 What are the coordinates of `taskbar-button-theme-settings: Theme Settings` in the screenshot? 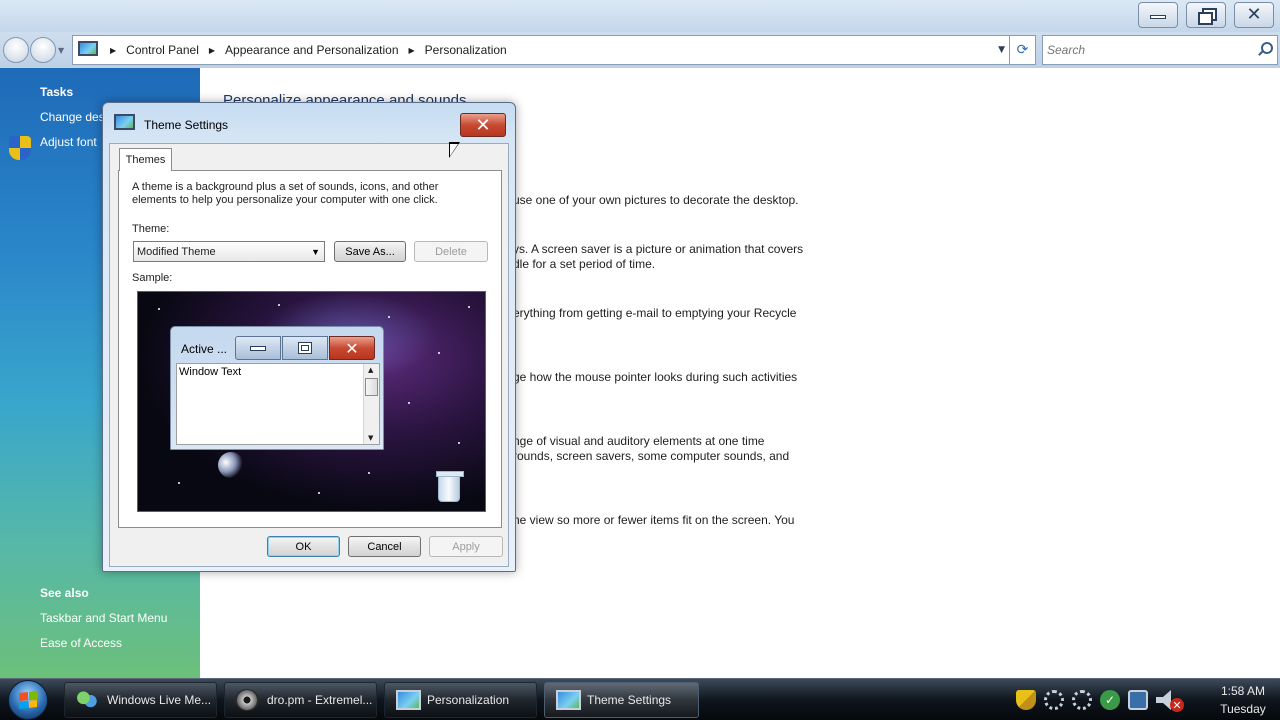 It's located at (621, 700).